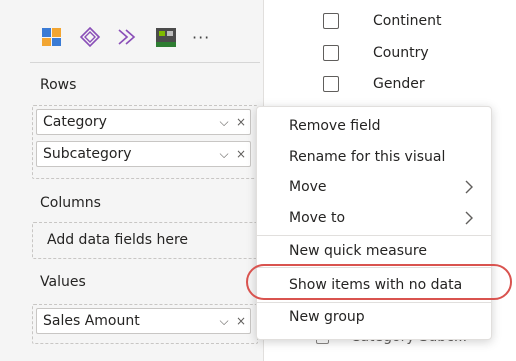  Describe the element at coordinates (63, 282) in the screenshot. I see `values-label: Values` at that location.